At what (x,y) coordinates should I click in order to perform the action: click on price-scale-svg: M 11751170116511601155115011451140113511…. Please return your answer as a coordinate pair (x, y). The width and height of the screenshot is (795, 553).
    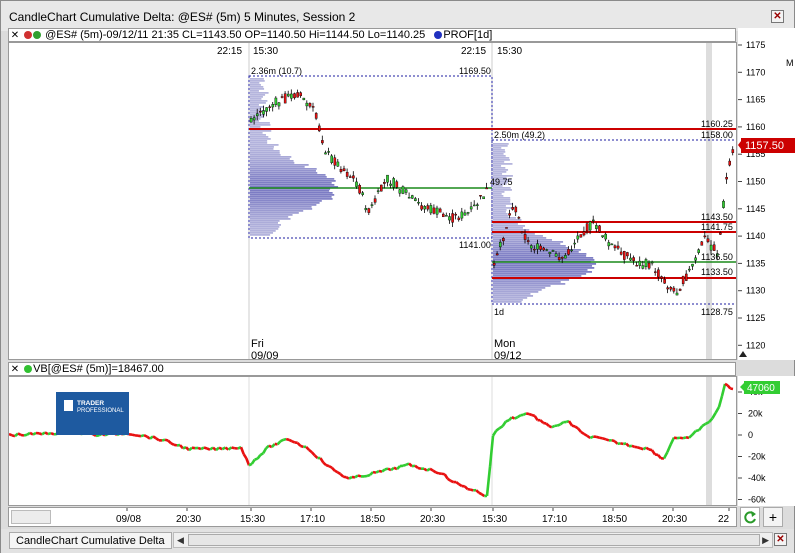
    Looking at the image, I should click on (766, 198).